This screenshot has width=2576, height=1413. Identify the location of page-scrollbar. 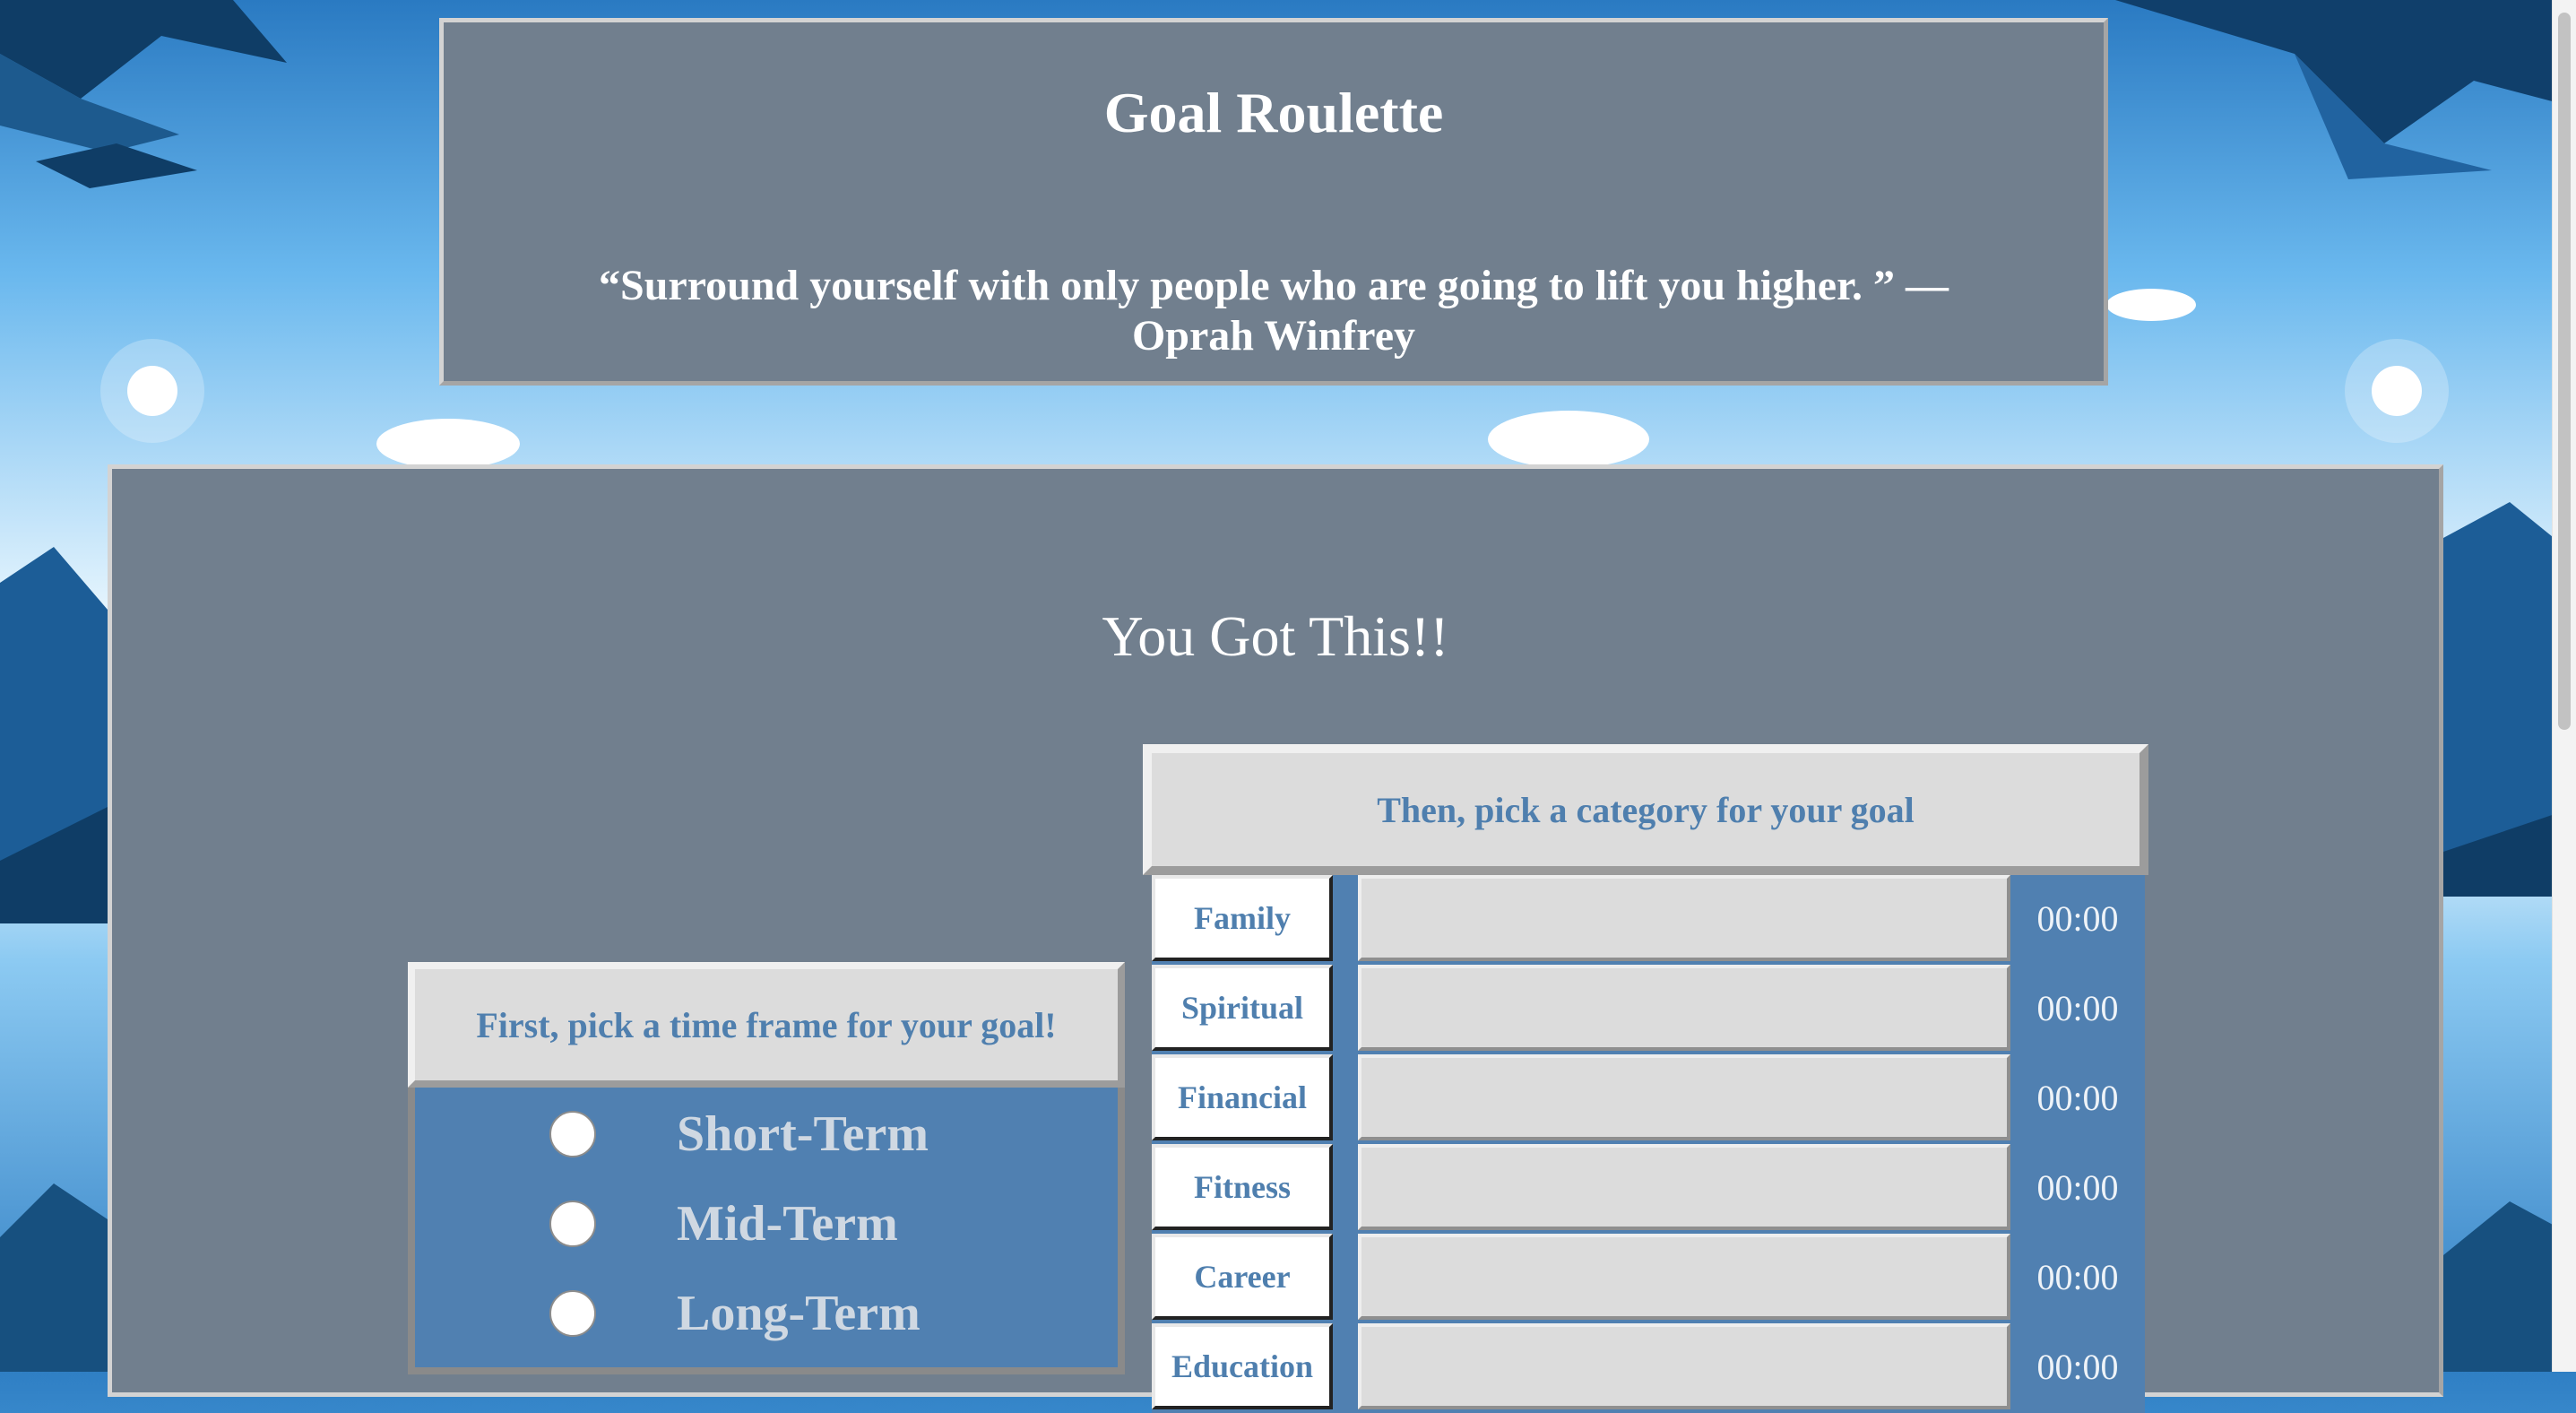
(2564, 686).